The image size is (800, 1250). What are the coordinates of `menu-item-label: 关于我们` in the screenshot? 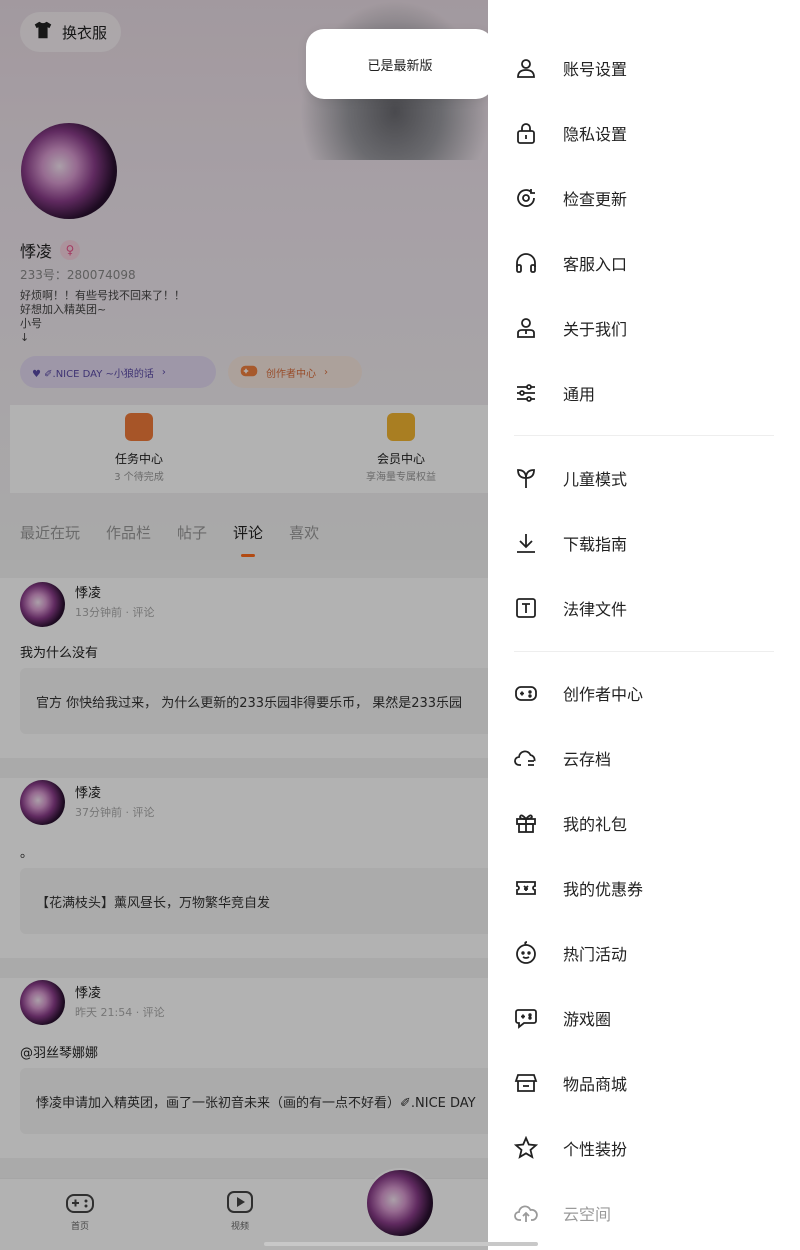 It's located at (595, 329).